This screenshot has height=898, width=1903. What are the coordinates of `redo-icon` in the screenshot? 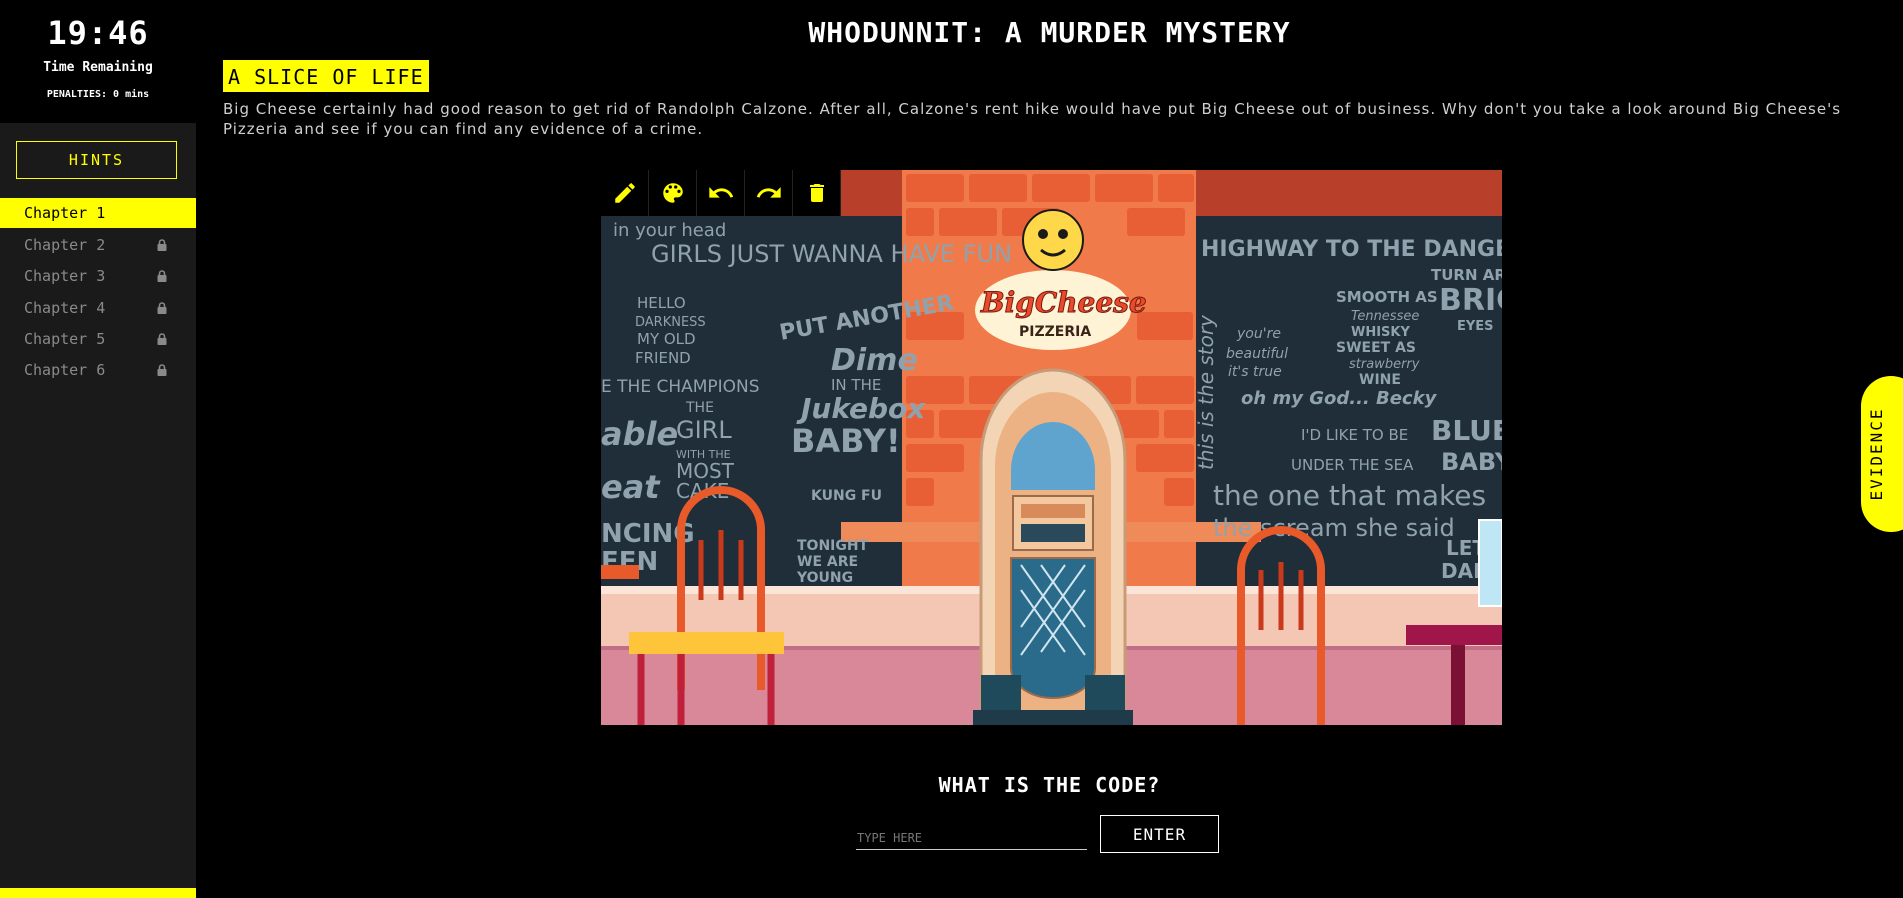 It's located at (768, 192).